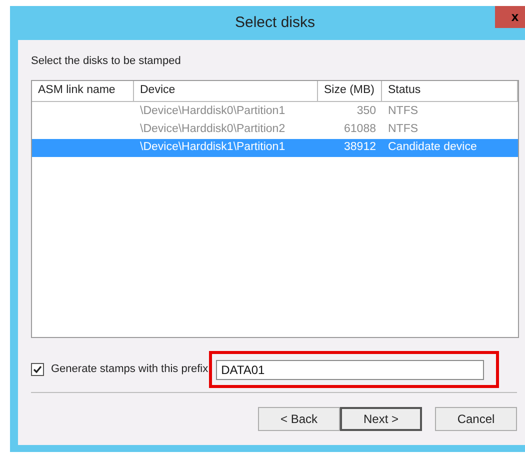  What do you see at coordinates (106, 61) in the screenshot?
I see `instruction-text: Select the disks to be stamped` at bounding box center [106, 61].